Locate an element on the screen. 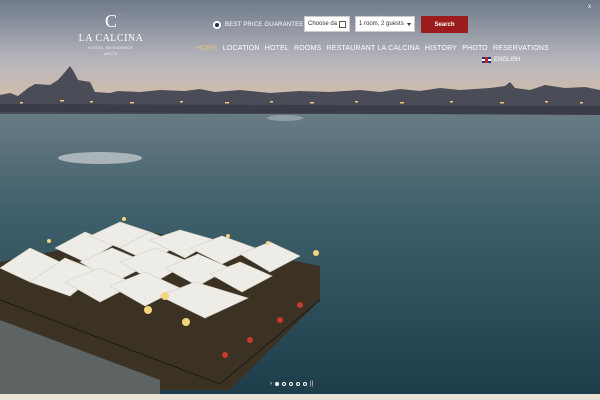  guests-select: 1 room, 2 guests is located at coordinates (385, 24).